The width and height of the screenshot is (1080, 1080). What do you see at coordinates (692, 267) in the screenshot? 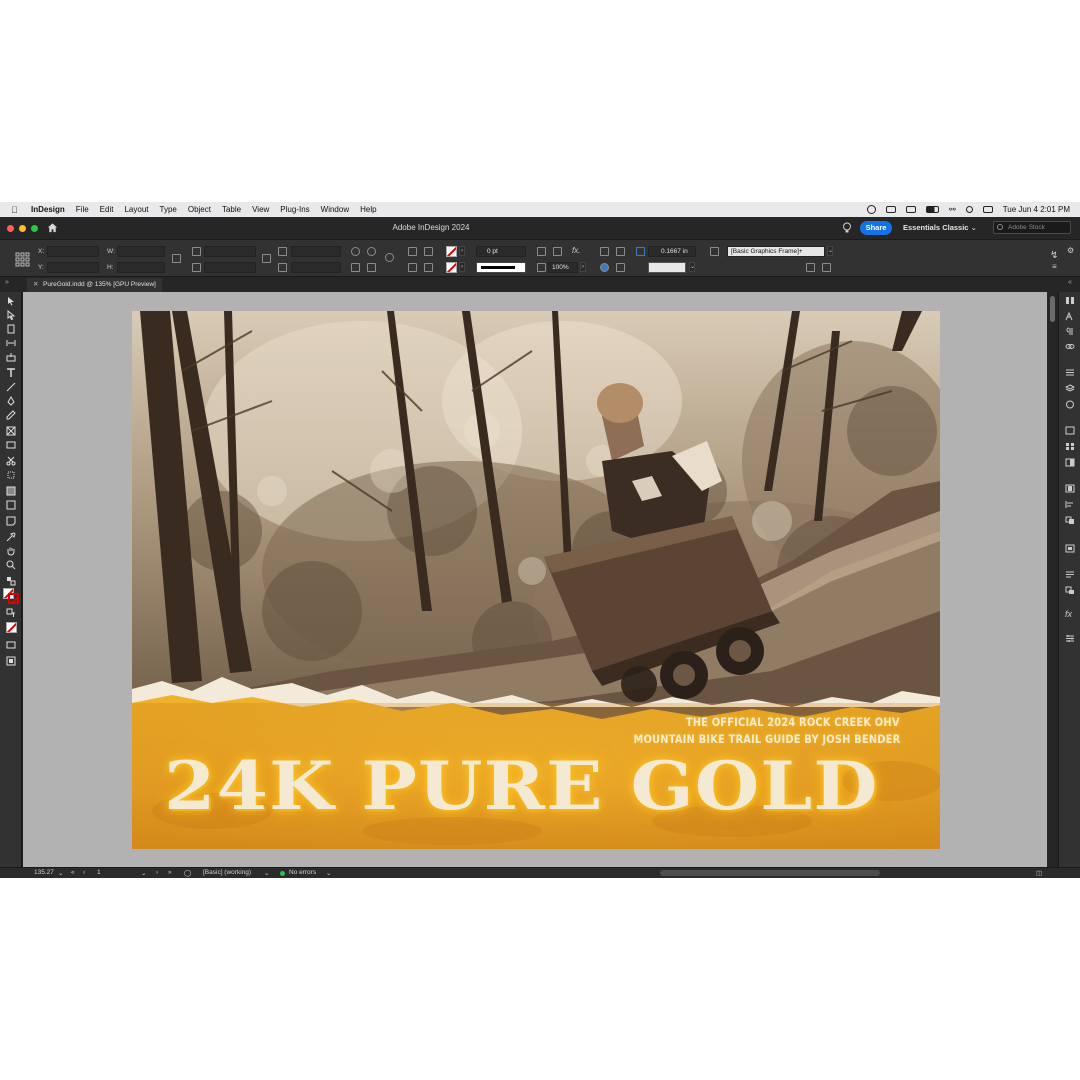
I see `corner-shape-arrow: ⌄` at bounding box center [692, 267].